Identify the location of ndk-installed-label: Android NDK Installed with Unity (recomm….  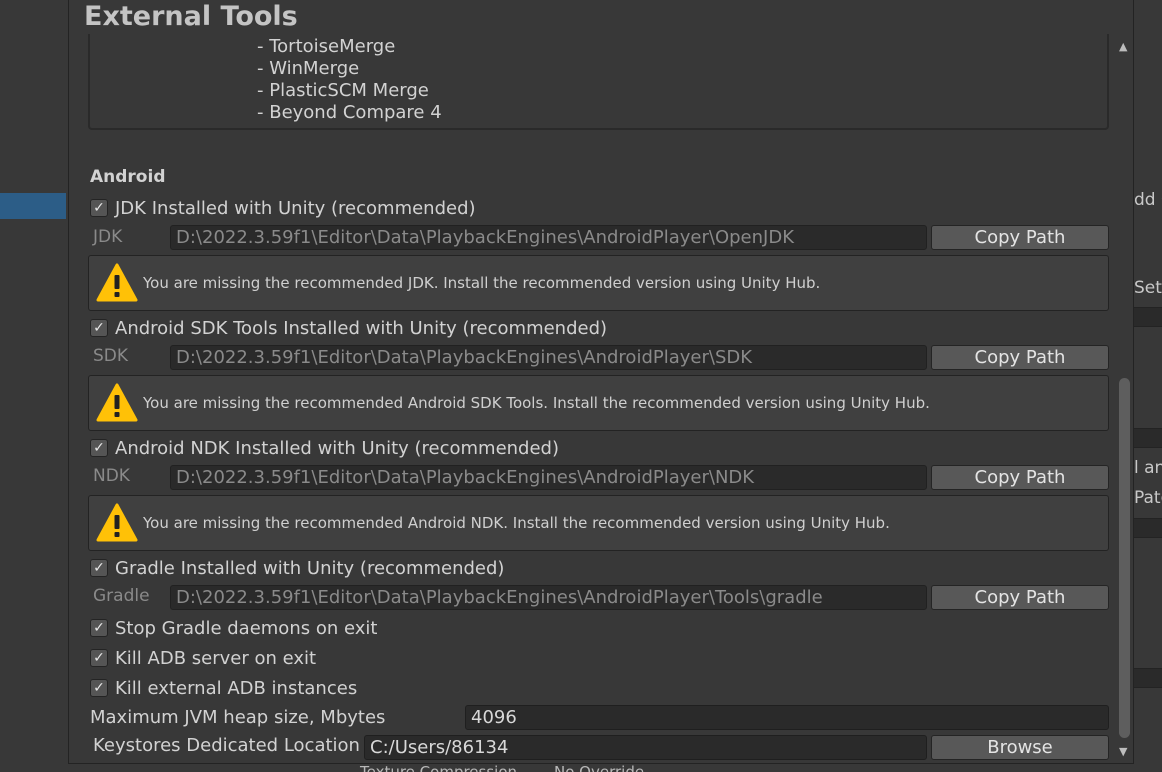
(337, 448).